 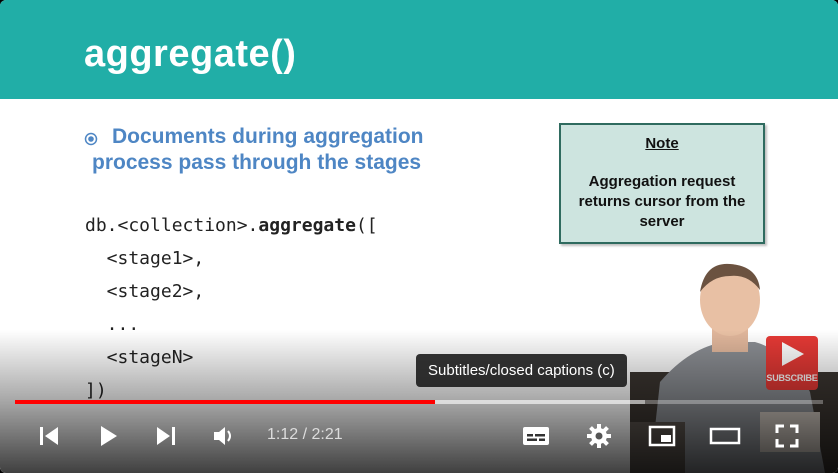 I want to click on skip-previous-icon, so click(x=49, y=436).